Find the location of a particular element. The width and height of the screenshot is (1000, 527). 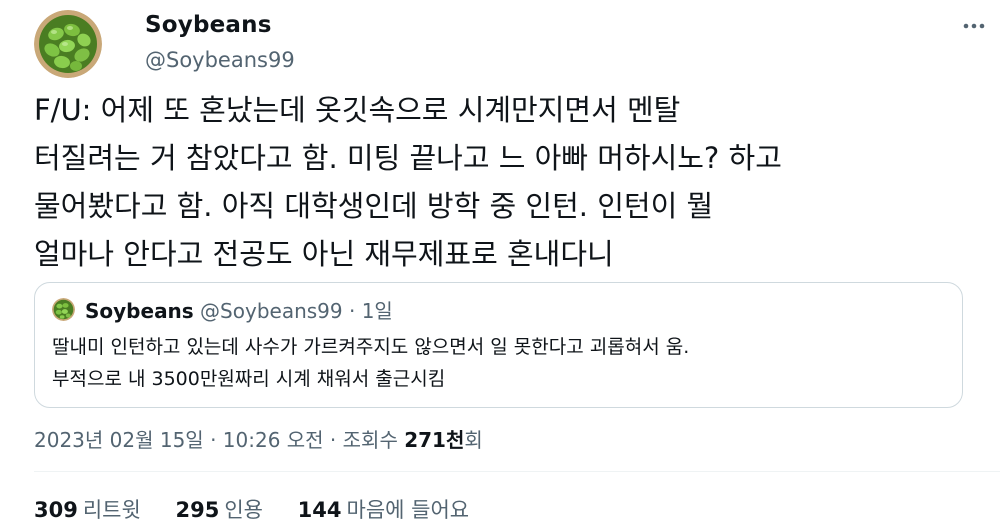

author-name: Soybeans is located at coordinates (208, 25).